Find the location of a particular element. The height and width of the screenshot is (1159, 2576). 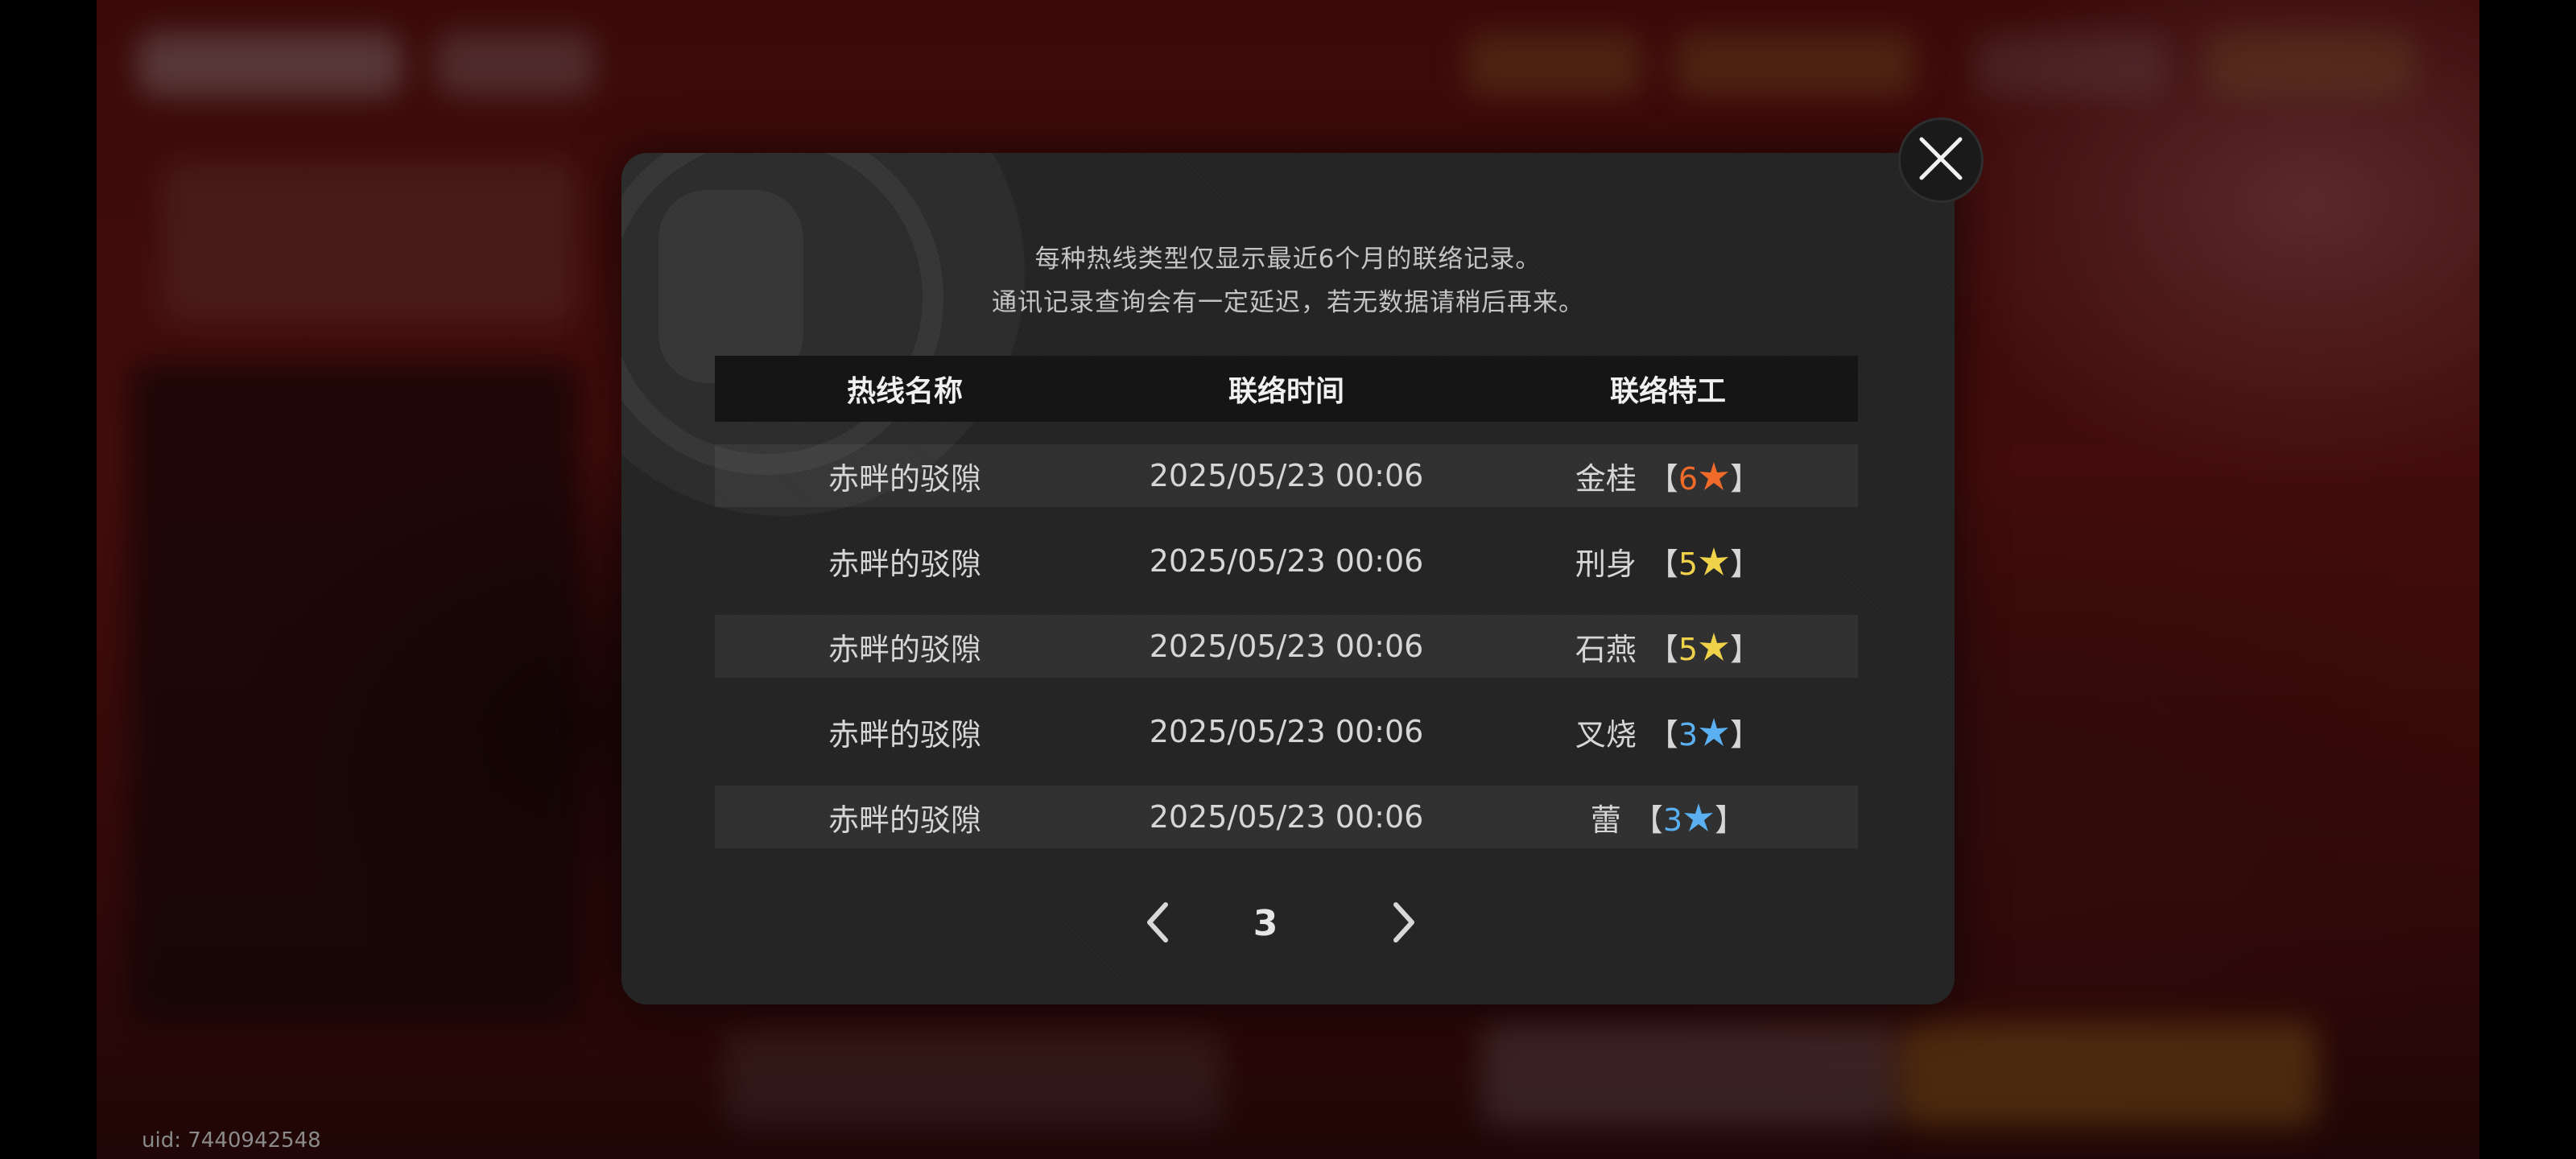

notice-line-1: 每种热线类型仅显示最近6个月的联络记录。 is located at coordinates (1288, 259).